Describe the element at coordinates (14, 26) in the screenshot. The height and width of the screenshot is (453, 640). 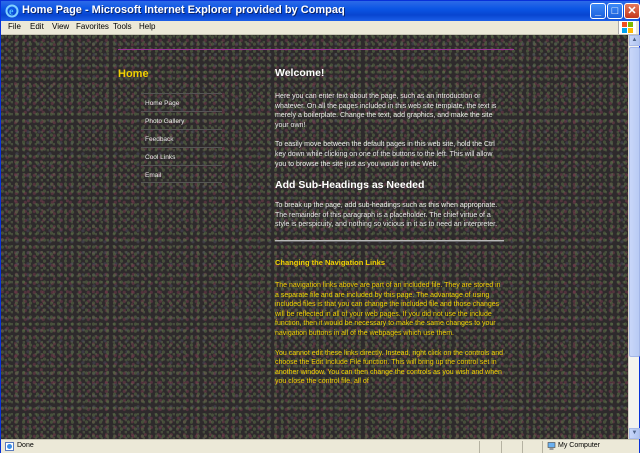
I see `menu-file: File` at that location.